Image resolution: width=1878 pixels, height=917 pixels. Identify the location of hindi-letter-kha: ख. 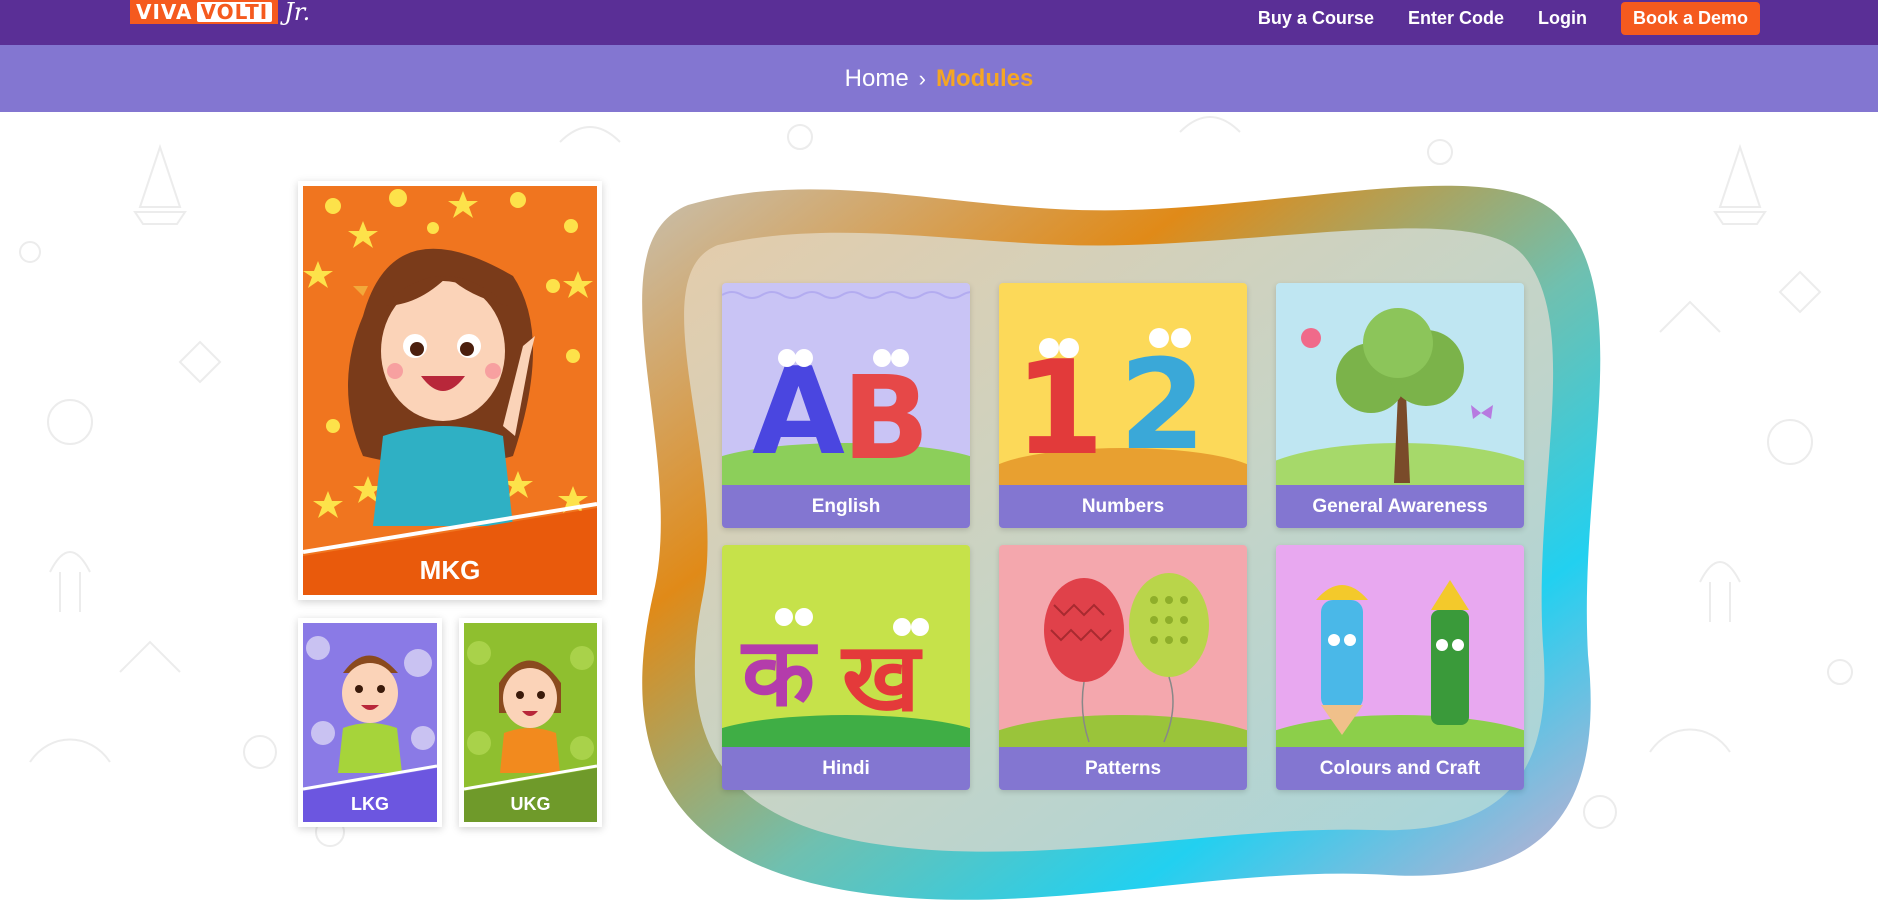
(881, 678).